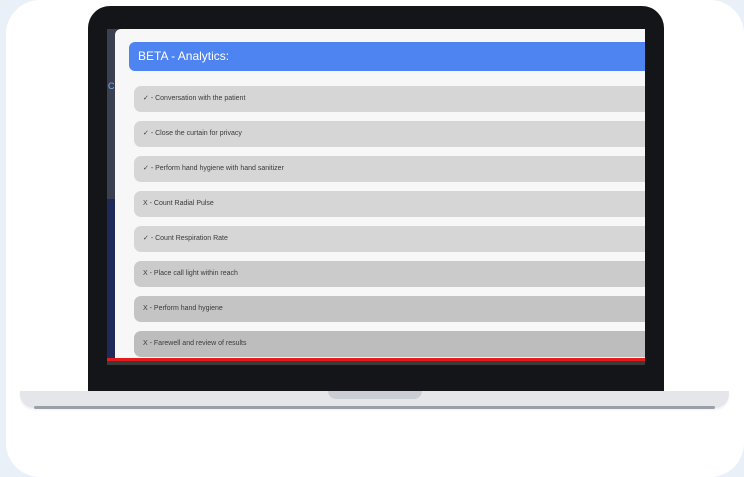 This screenshot has height=477, width=744. What do you see at coordinates (200, 343) in the screenshot?
I see `item-label: Farewell and review of results` at bounding box center [200, 343].